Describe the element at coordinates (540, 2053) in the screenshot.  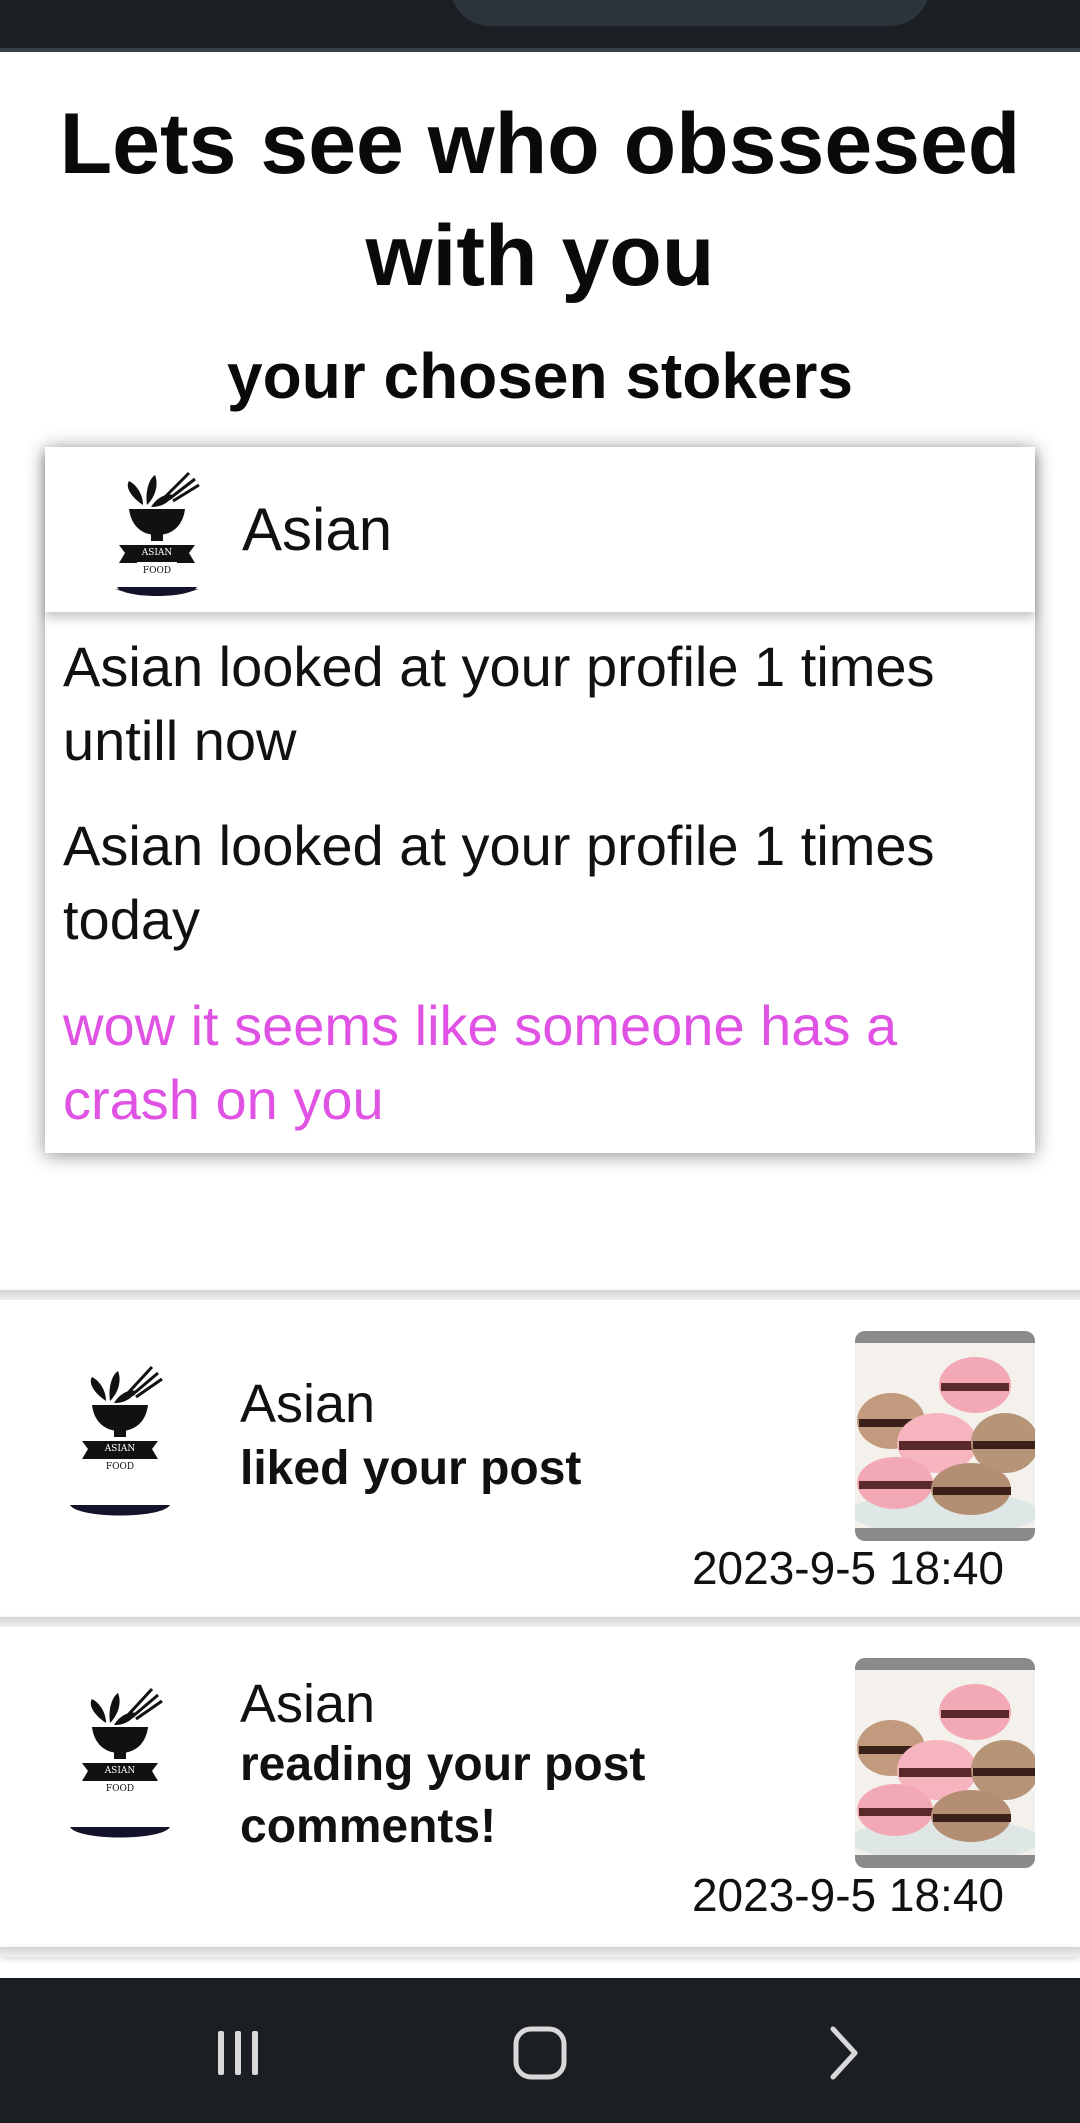
I see `home-icon` at that location.